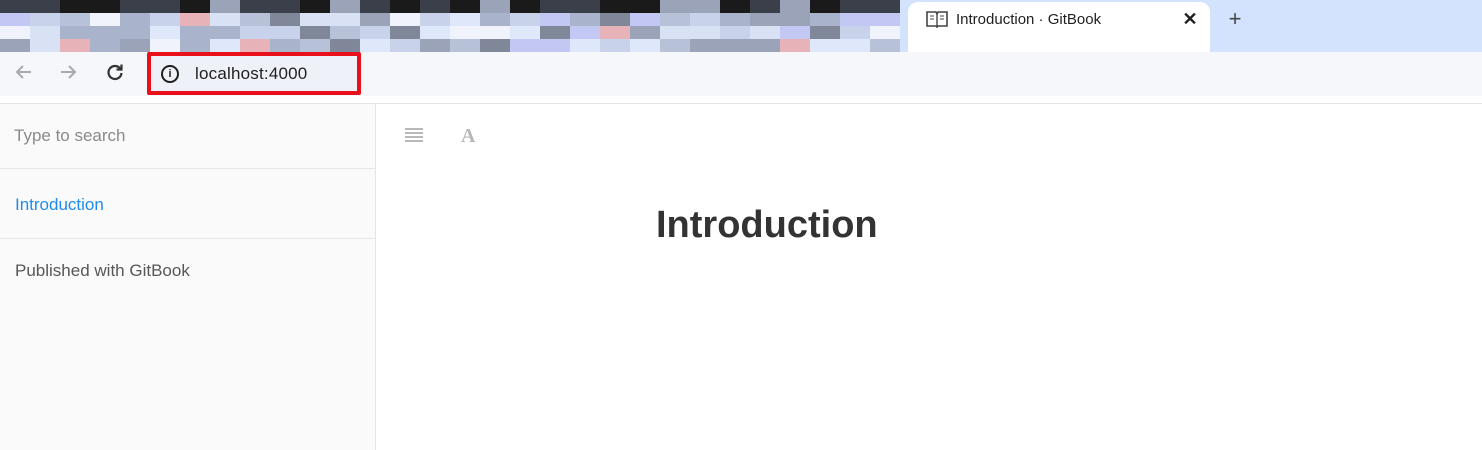 This screenshot has width=1482, height=450. What do you see at coordinates (251, 74) in the screenshot?
I see `url-text: localhost:4000` at bounding box center [251, 74].